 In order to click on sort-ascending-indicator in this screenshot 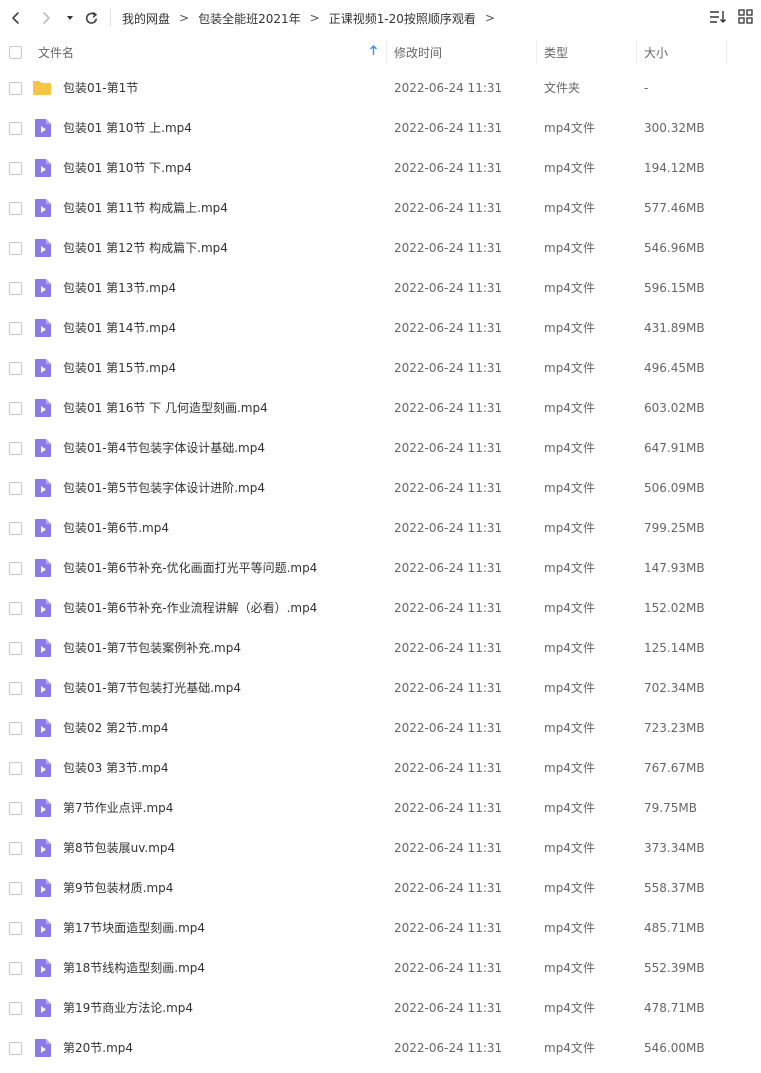, I will do `click(373, 52)`.